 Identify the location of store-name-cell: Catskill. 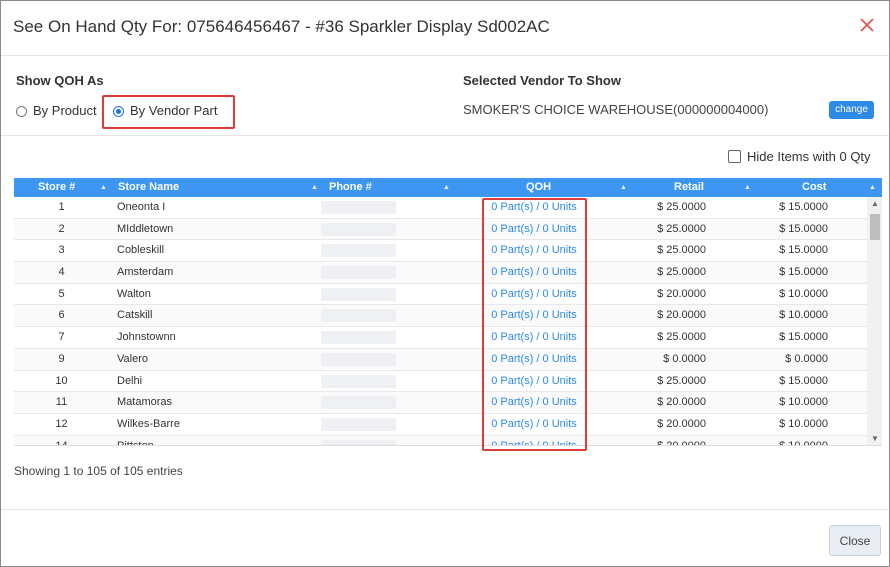
(135, 315).